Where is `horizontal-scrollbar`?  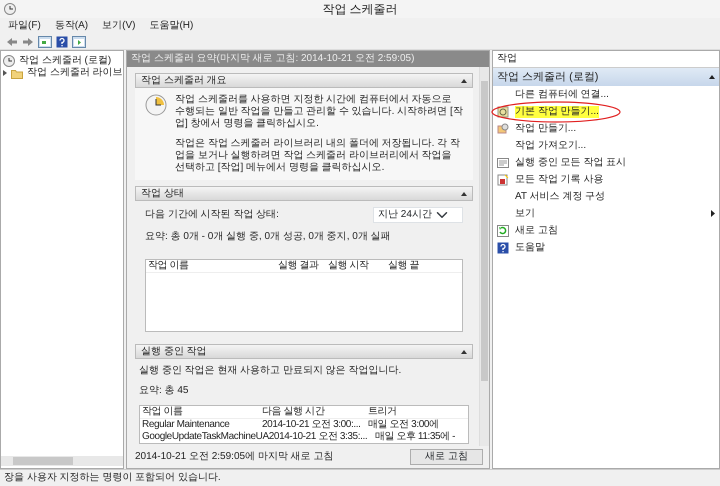 horizontal-scrollbar is located at coordinates (62, 461).